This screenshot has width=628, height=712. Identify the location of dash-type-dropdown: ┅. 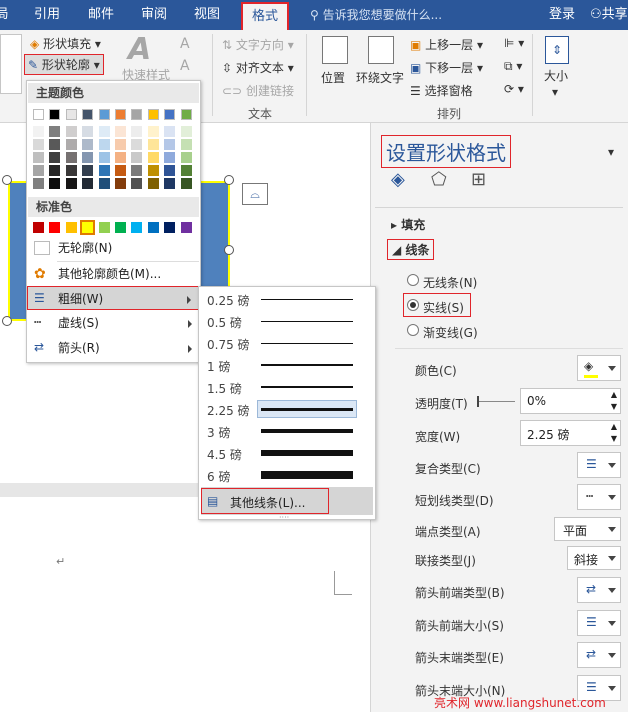
(599, 497).